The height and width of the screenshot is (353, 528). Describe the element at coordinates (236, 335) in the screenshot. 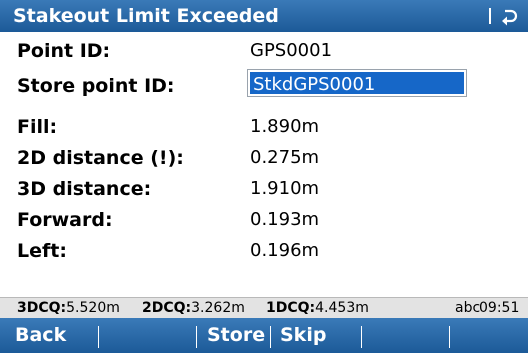

I see `store-button: Store` at that location.